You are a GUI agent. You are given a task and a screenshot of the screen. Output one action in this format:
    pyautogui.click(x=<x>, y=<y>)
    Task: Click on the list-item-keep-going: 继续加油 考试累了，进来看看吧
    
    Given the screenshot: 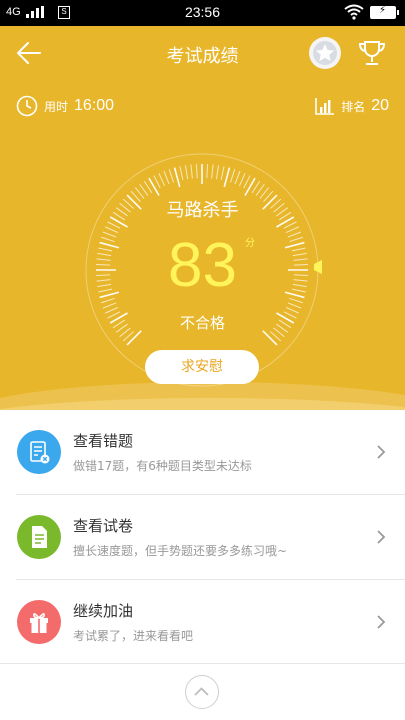 What is the action you would take?
    pyautogui.click(x=202, y=622)
    